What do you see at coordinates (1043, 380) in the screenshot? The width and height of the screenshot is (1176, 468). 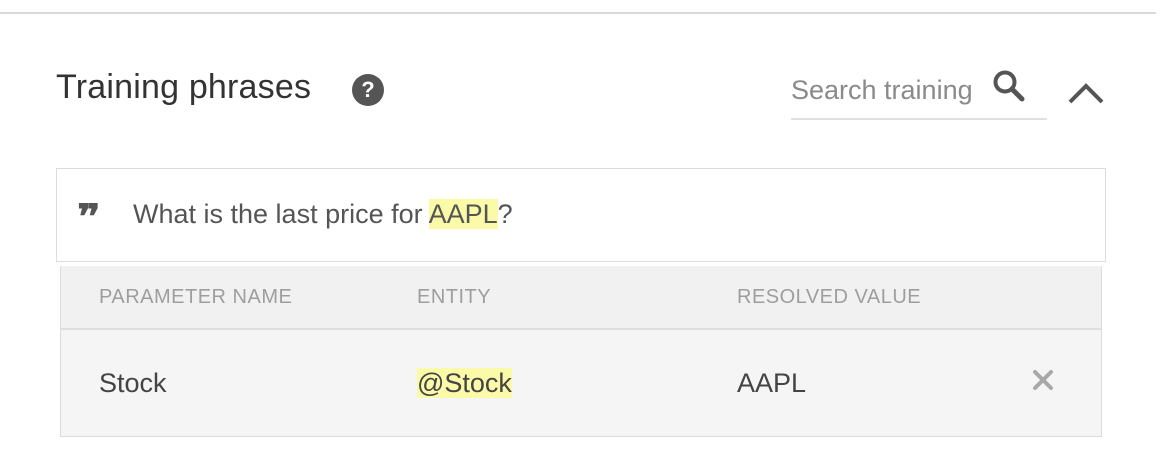 I see `close-icon` at bounding box center [1043, 380].